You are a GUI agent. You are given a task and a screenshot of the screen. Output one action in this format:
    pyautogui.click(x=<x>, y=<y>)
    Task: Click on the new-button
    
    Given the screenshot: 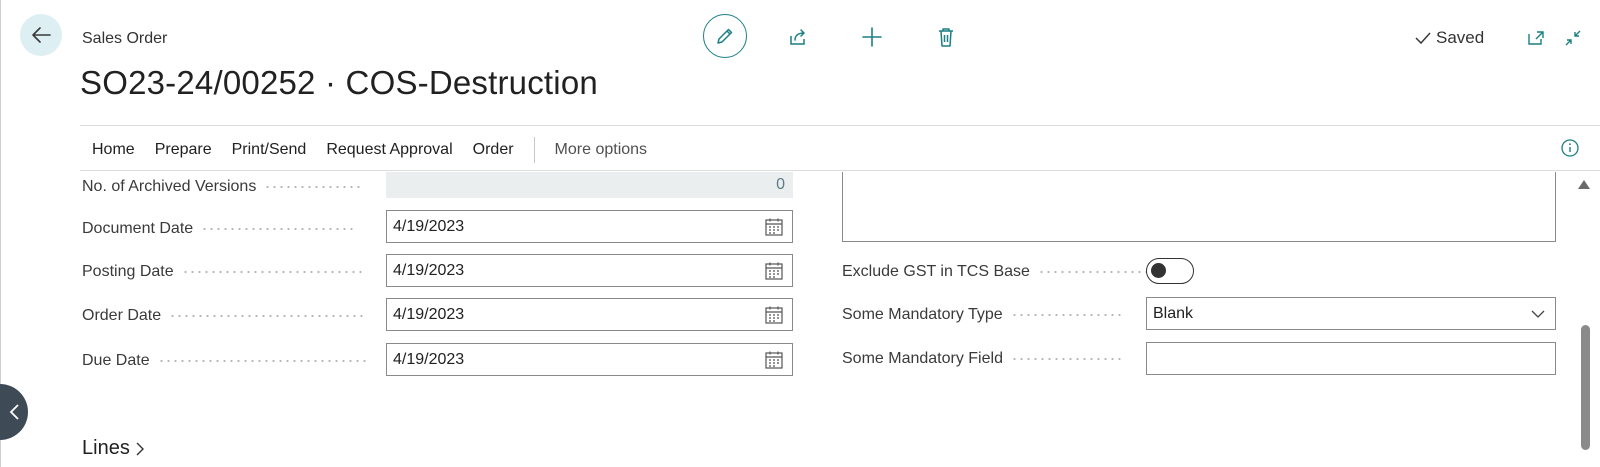 What is the action you would take?
    pyautogui.click(x=872, y=37)
    